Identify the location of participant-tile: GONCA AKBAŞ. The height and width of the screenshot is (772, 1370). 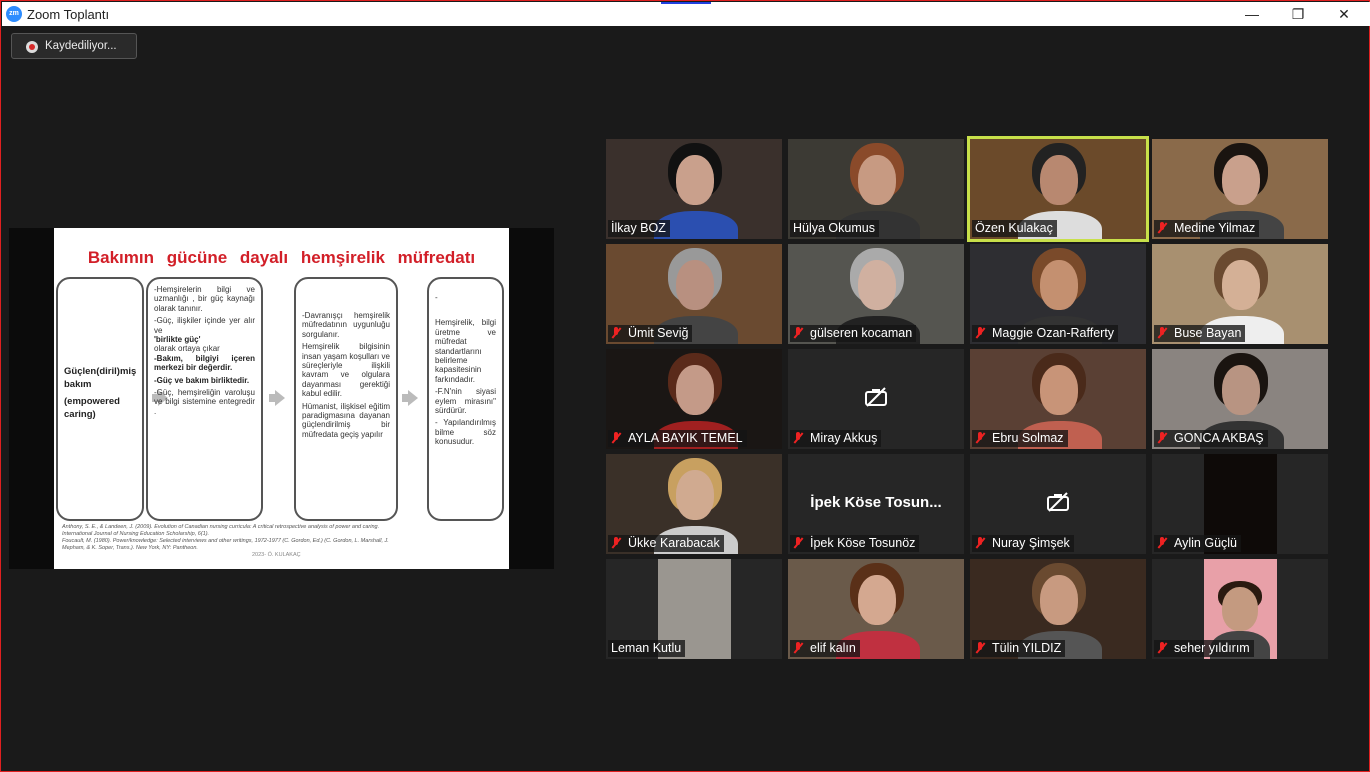
(1240, 399).